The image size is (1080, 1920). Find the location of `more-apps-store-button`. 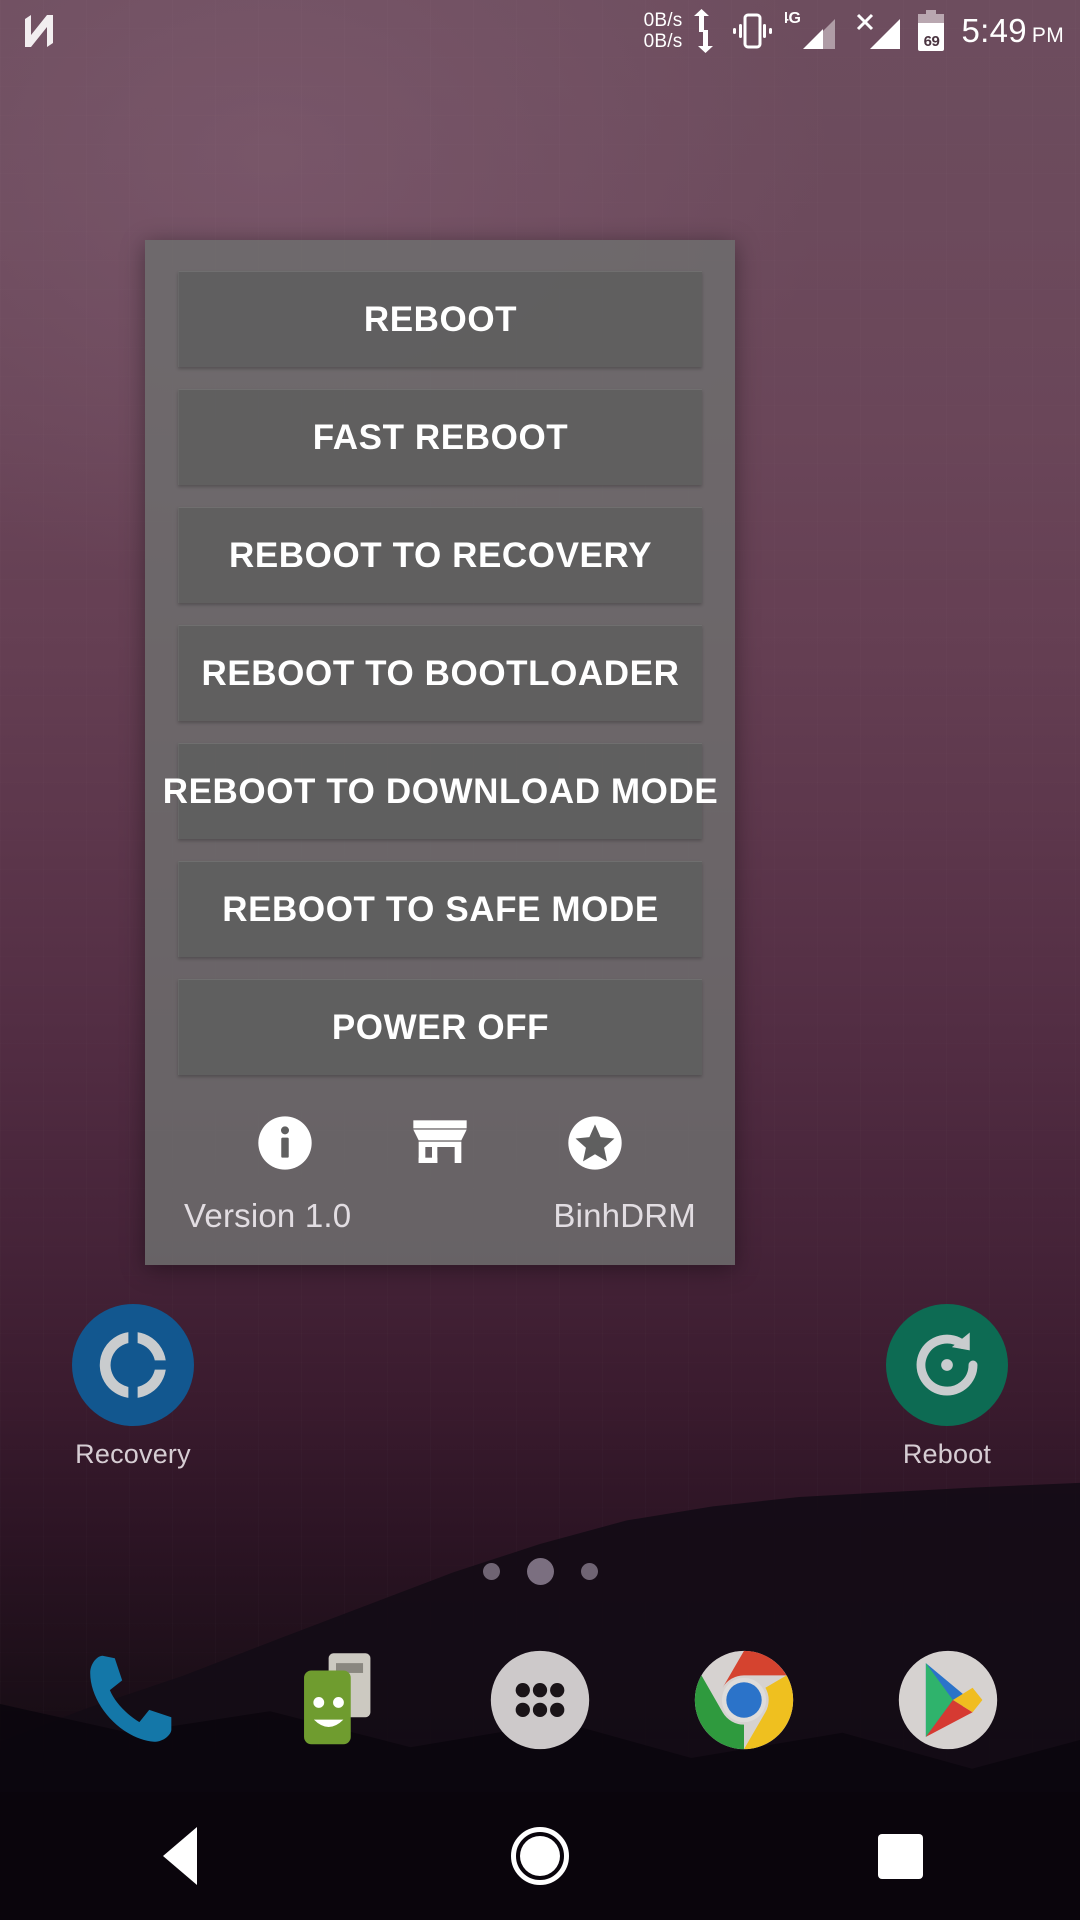

more-apps-store-button is located at coordinates (440, 1143).